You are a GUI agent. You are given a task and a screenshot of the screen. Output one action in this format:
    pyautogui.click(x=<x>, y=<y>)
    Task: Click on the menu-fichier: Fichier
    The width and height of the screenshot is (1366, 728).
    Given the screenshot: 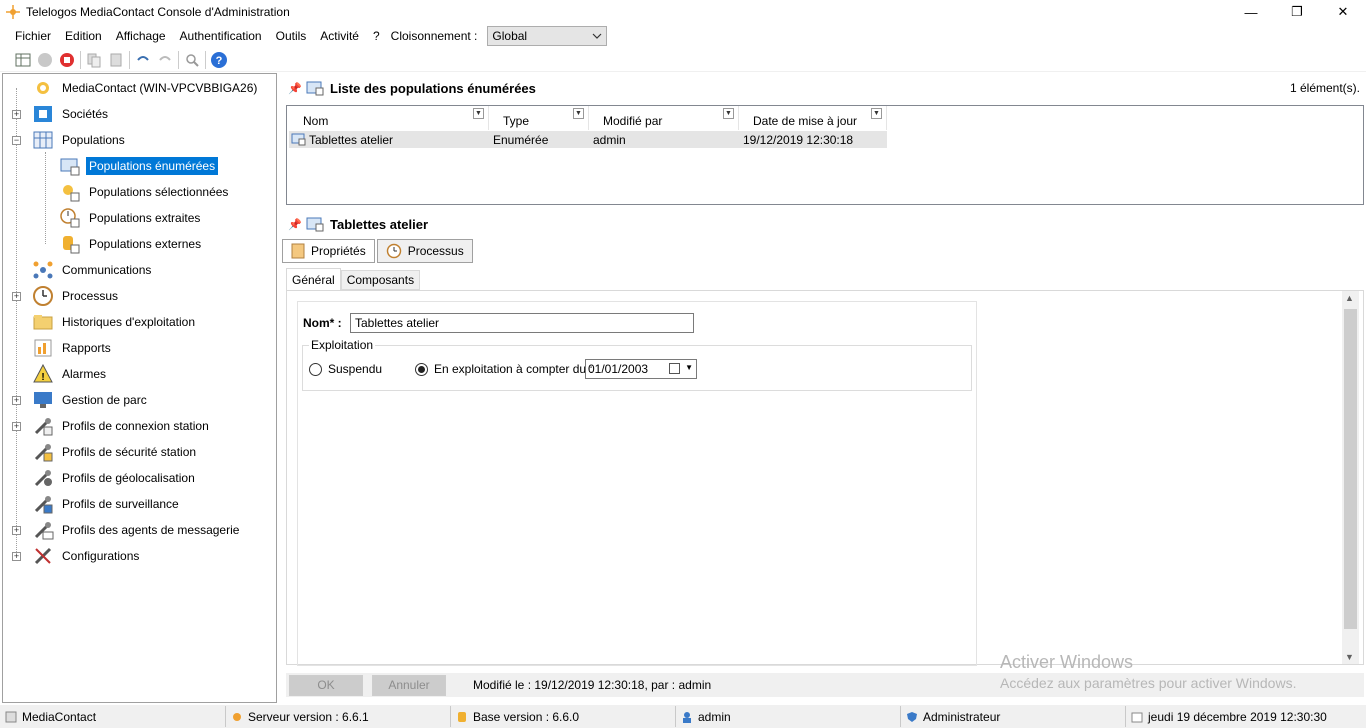 What is the action you would take?
    pyautogui.click(x=33, y=36)
    